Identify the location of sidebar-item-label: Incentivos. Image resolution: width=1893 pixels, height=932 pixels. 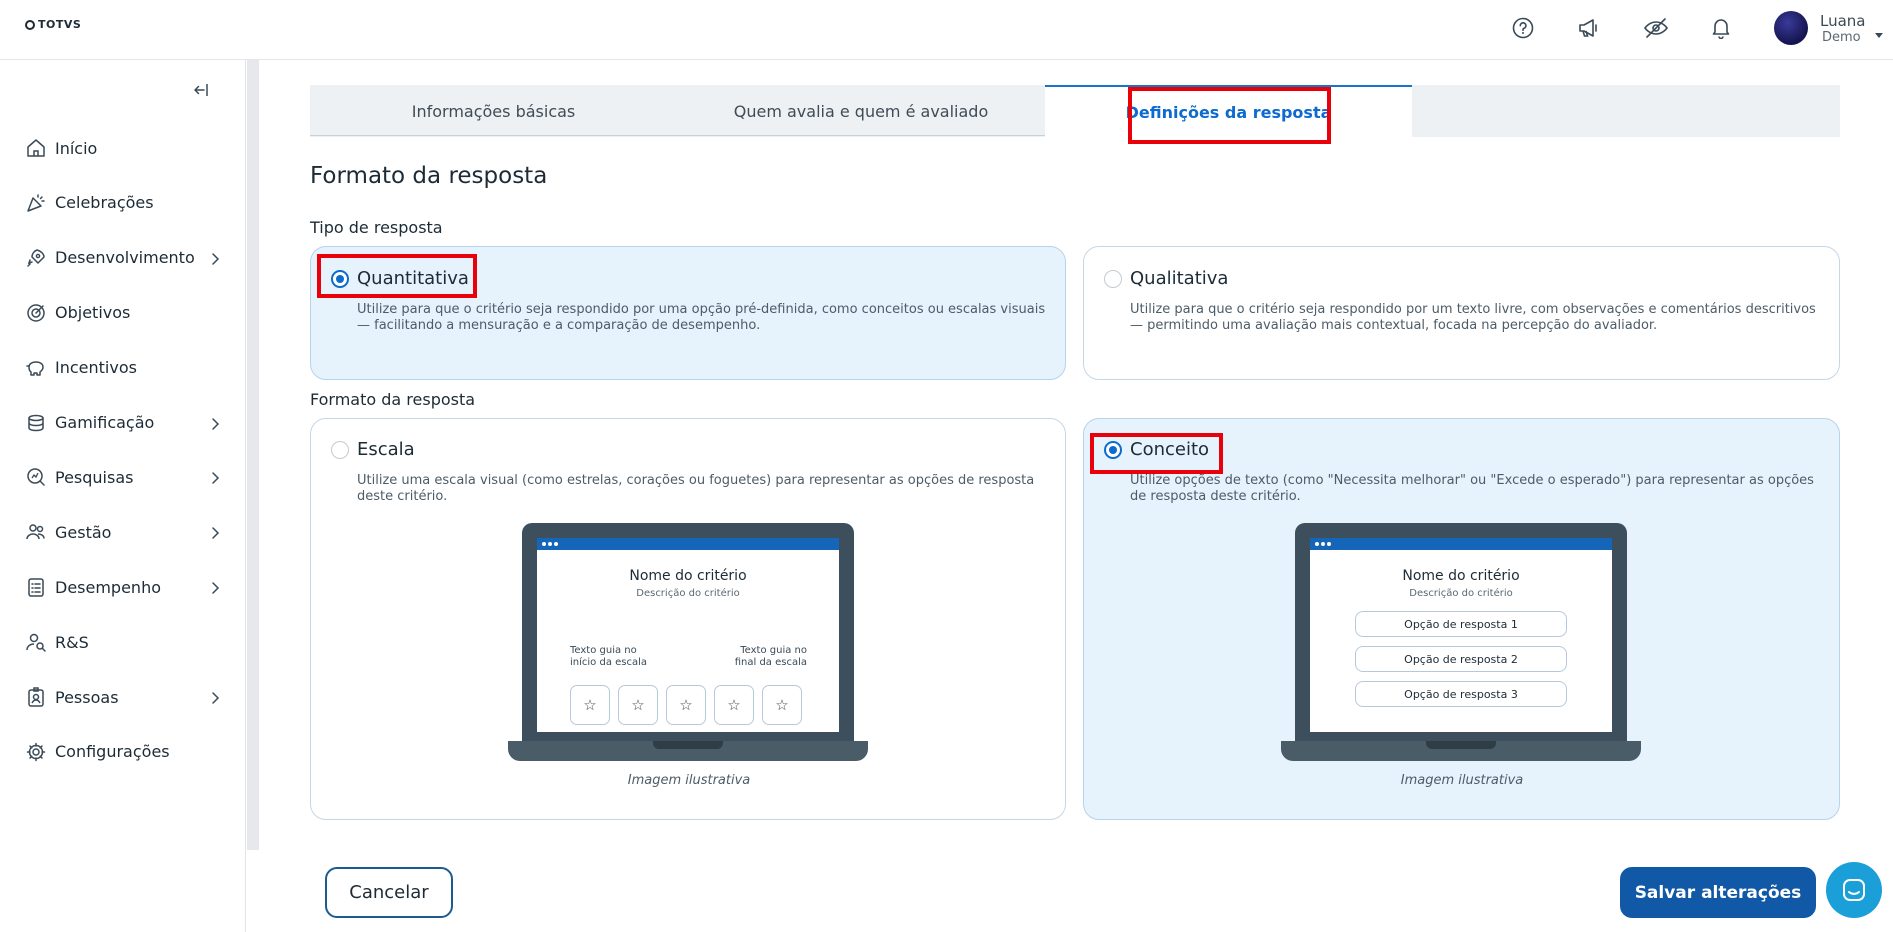
(96, 368).